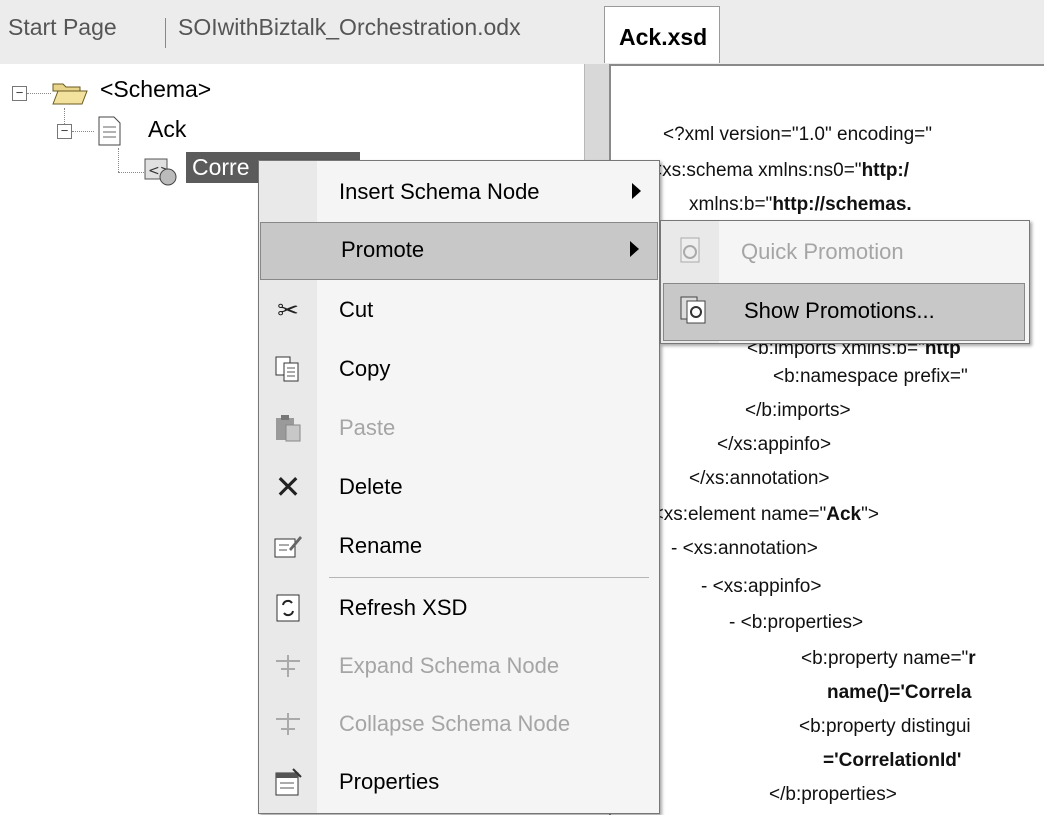  I want to click on menu-item-delete: ✕ Delete, so click(459, 488).